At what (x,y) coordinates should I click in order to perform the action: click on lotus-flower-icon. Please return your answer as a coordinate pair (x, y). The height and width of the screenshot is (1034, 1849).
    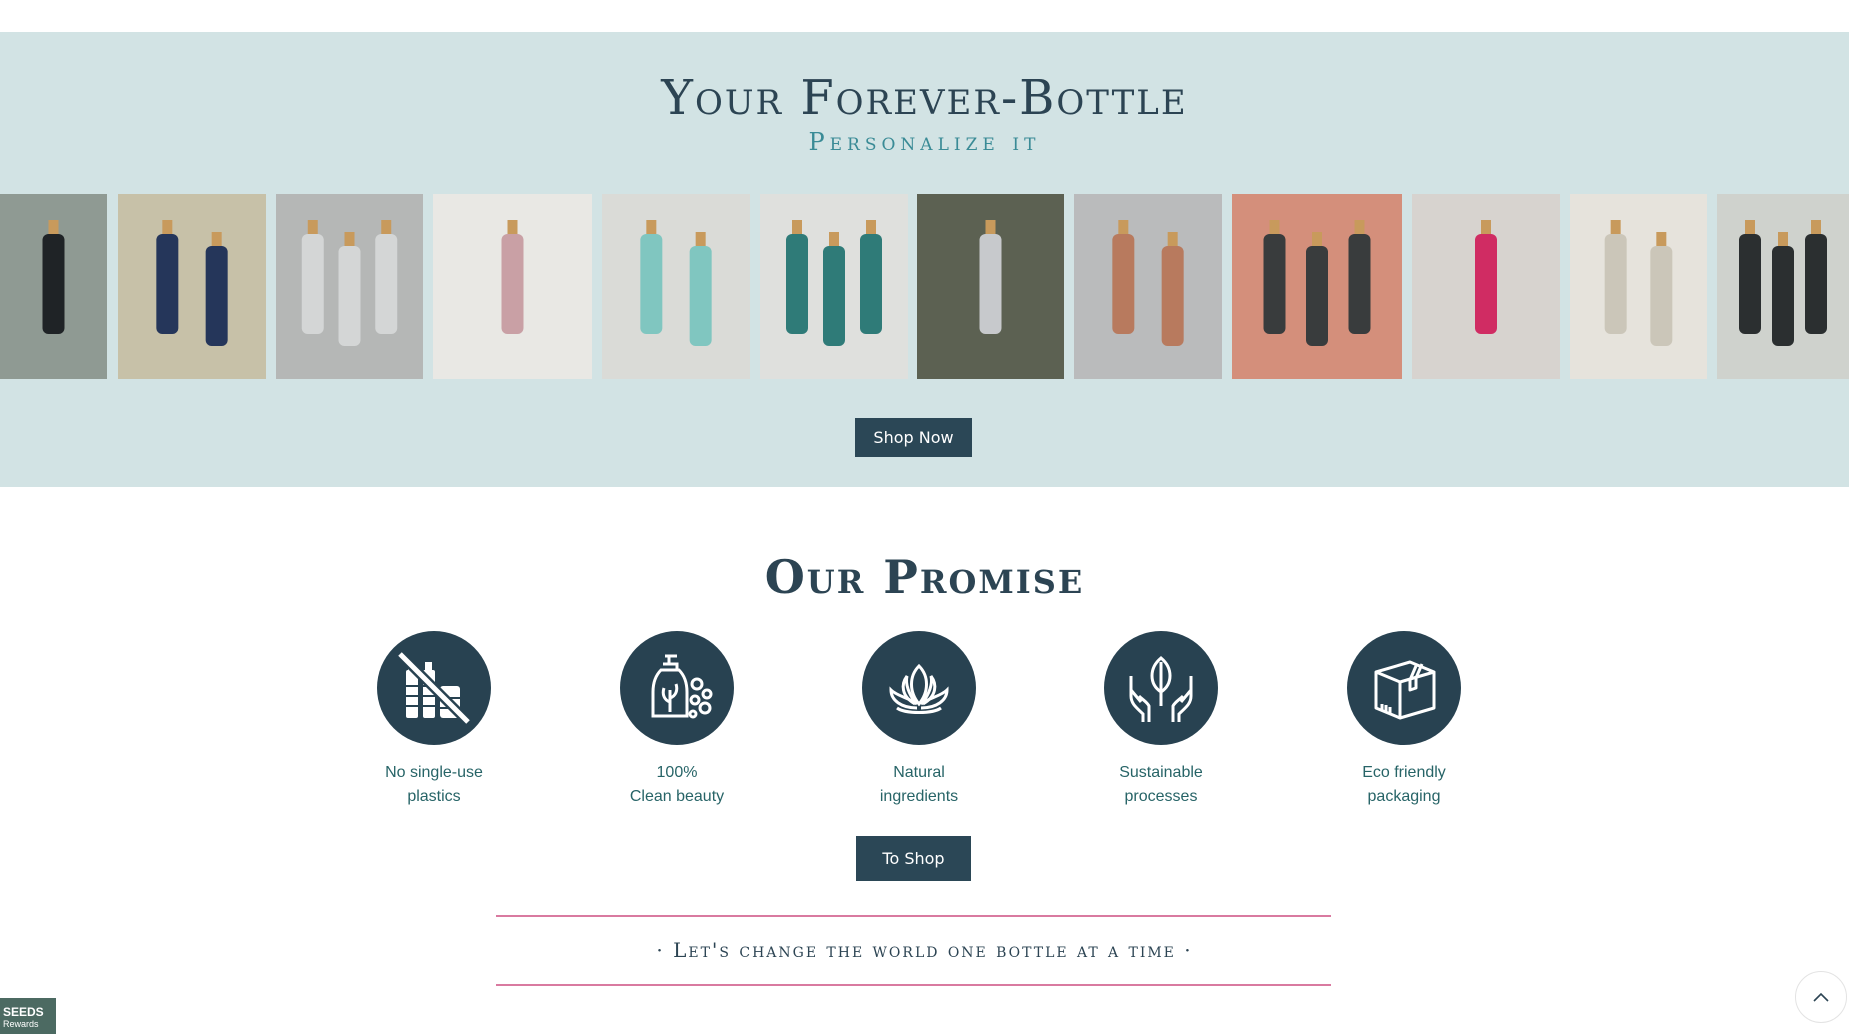
    Looking at the image, I should click on (919, 688).